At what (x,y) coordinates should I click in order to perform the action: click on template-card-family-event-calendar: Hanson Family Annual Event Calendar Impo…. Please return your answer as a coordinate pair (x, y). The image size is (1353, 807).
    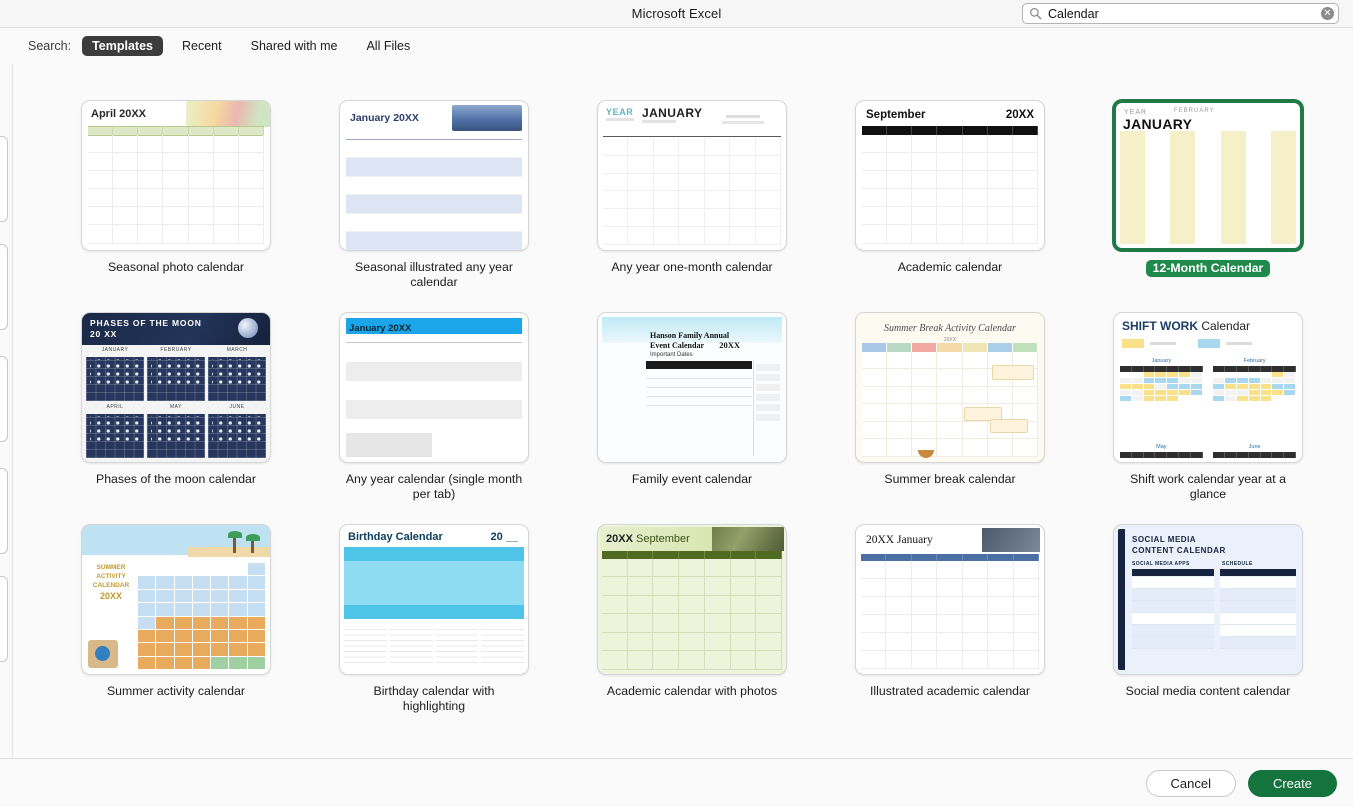
    Looking at the image, I should click on (692, 407).